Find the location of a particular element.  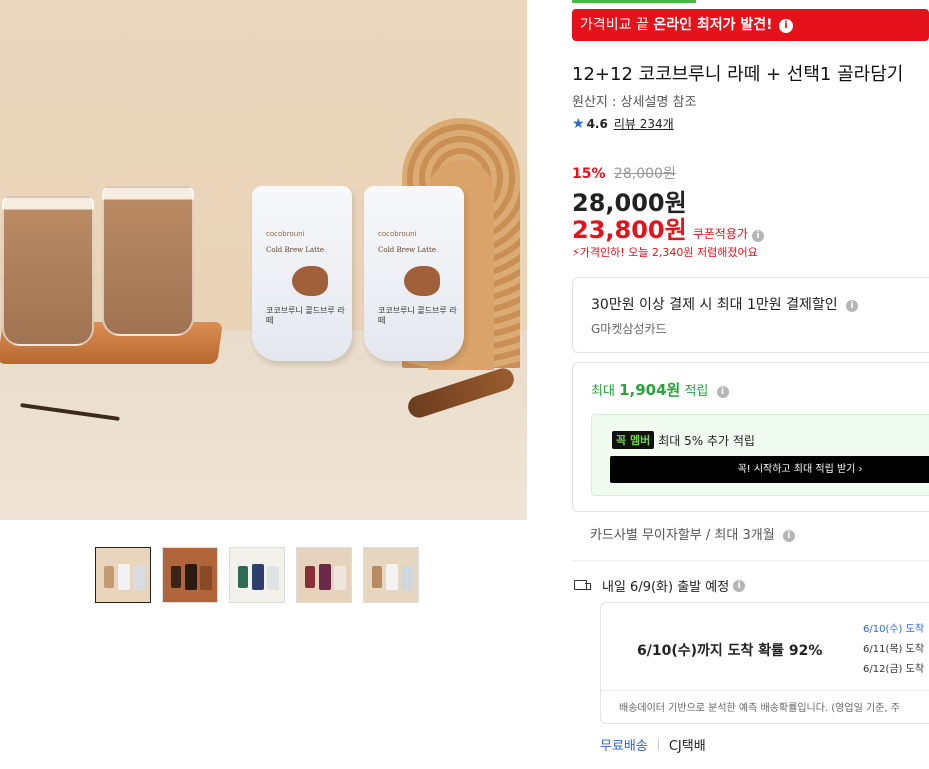

delivery-date-2: 6/12(금) 도착 is located at coordinates (894, 669).